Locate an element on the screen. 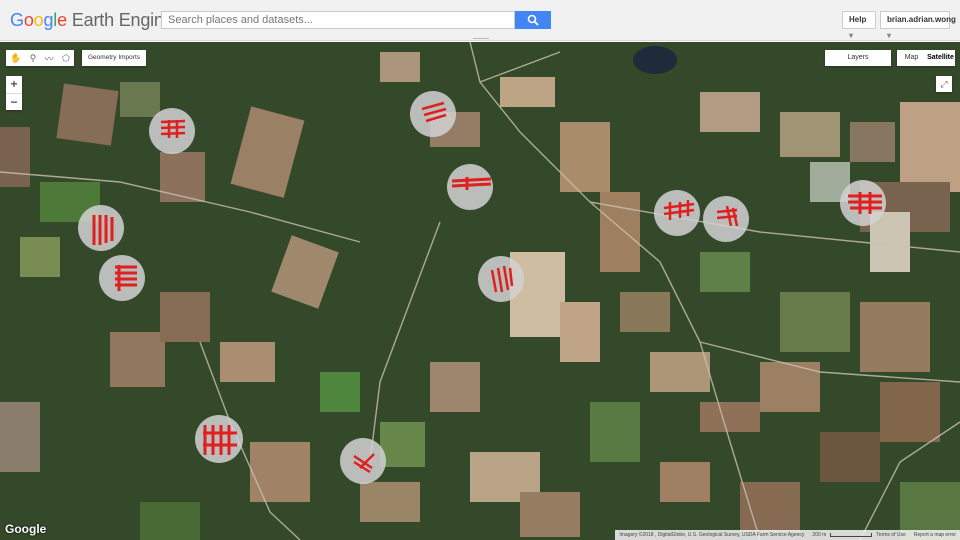  product-name: Earth Engine is located at coordinates (122, 20).